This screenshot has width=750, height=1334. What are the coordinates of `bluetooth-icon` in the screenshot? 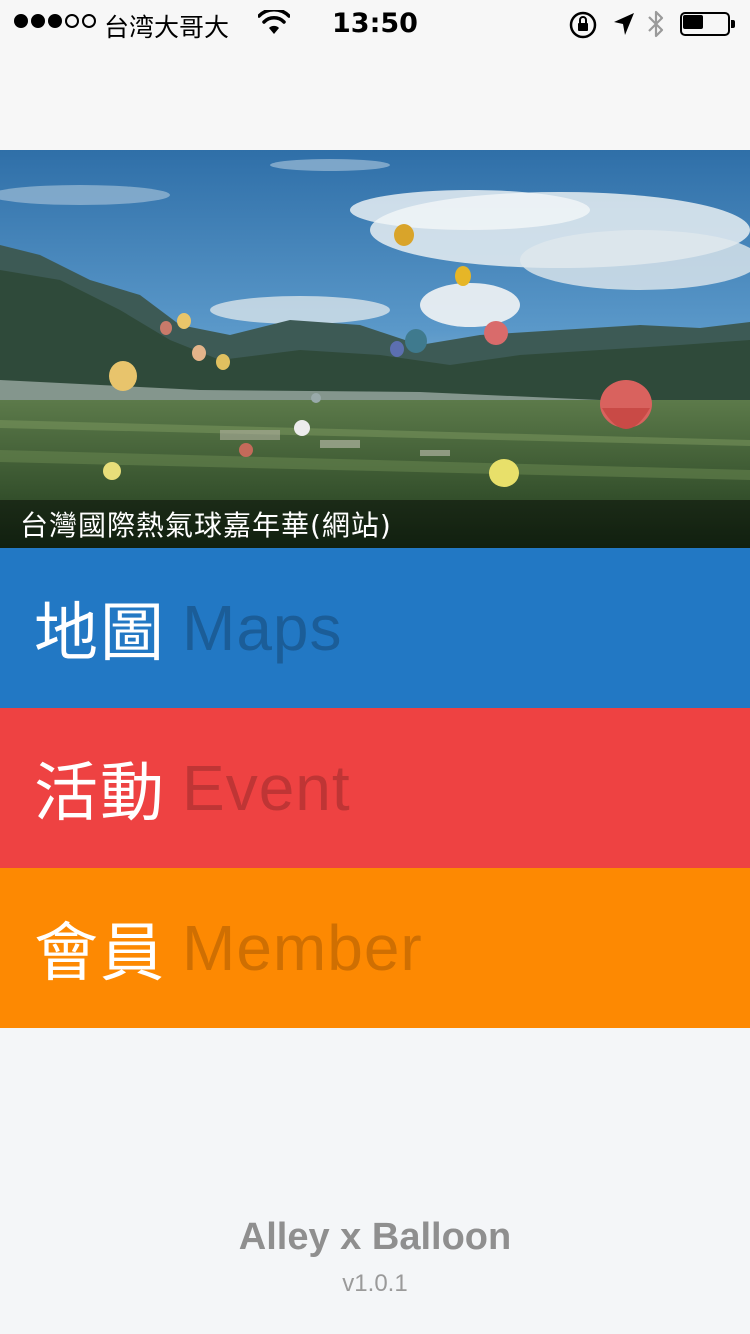 It's located at (656, 24).